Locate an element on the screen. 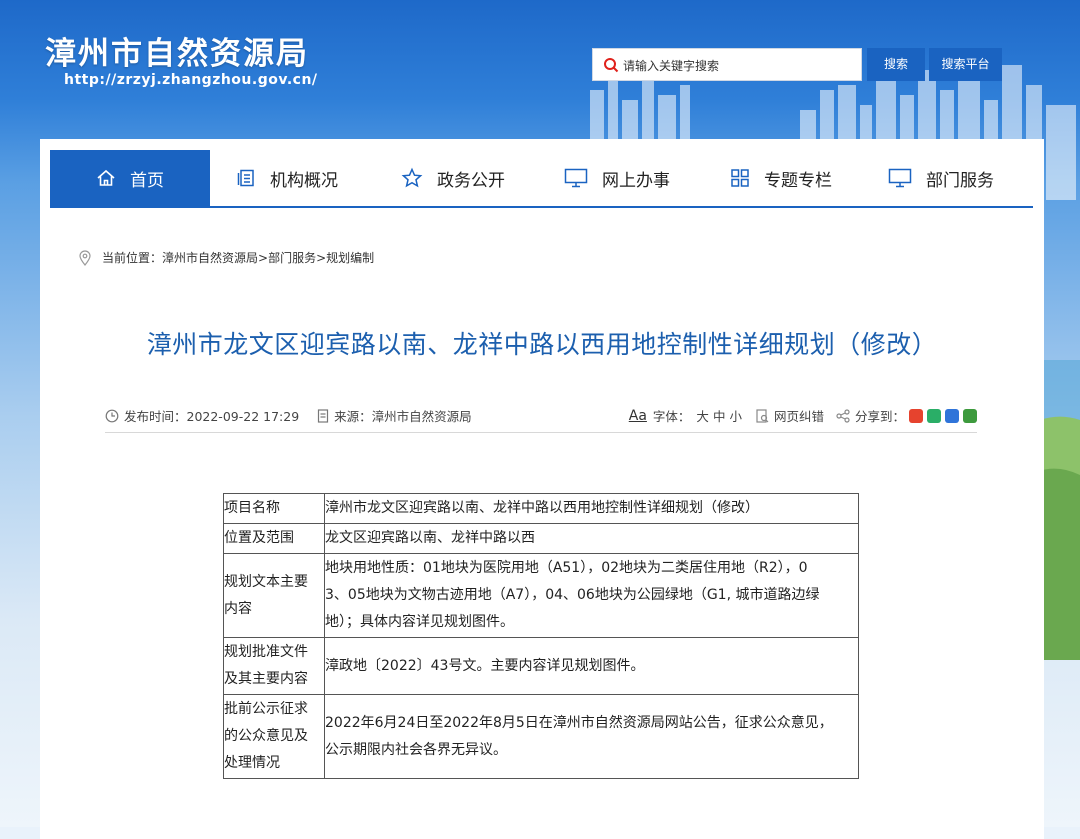  font-size-small: 小 is located at coordinates (735, 415).